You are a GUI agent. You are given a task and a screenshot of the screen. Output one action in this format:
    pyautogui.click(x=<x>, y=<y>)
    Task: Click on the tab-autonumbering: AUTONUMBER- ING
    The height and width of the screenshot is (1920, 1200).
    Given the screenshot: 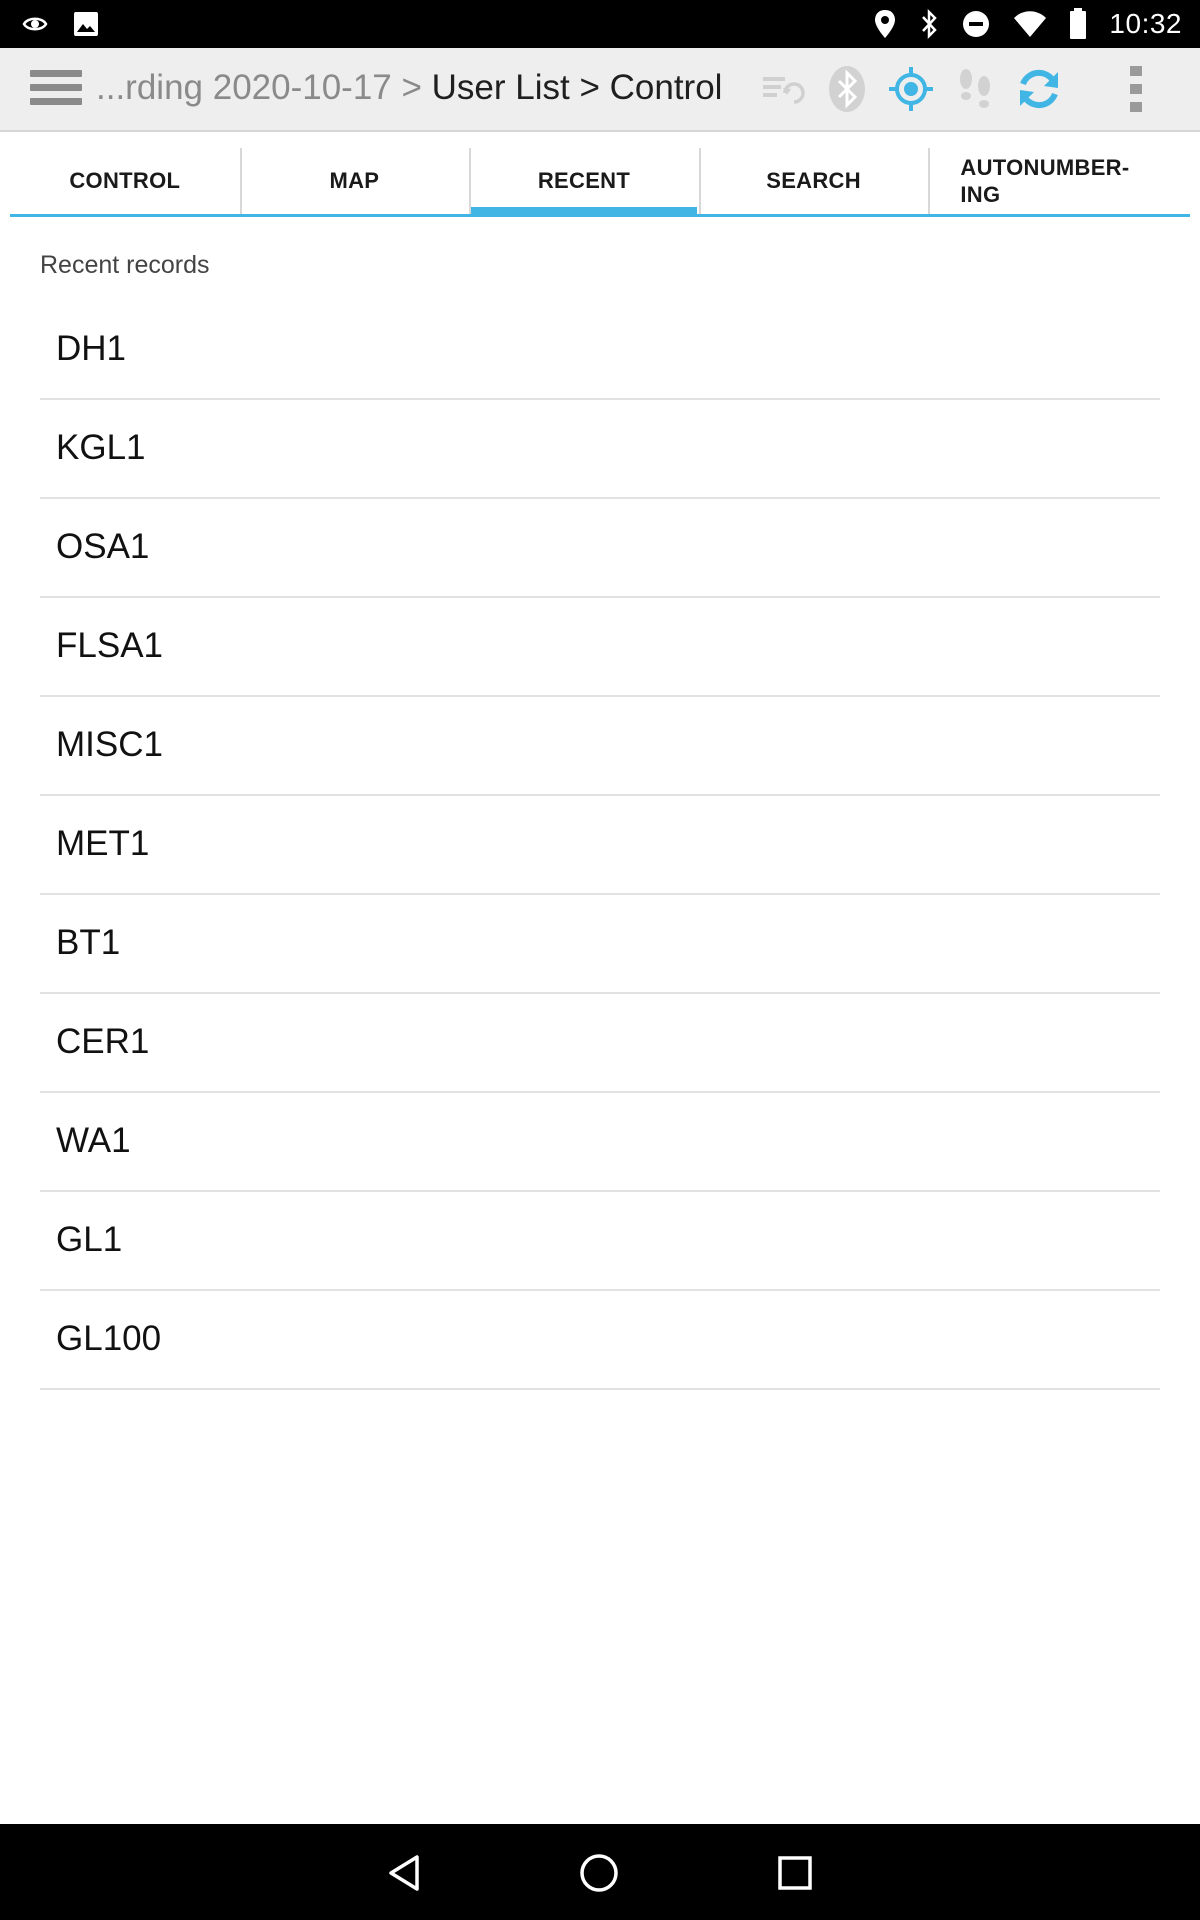 What is the action you would take?
    pyautogui.click(x=1059, y=181)
    